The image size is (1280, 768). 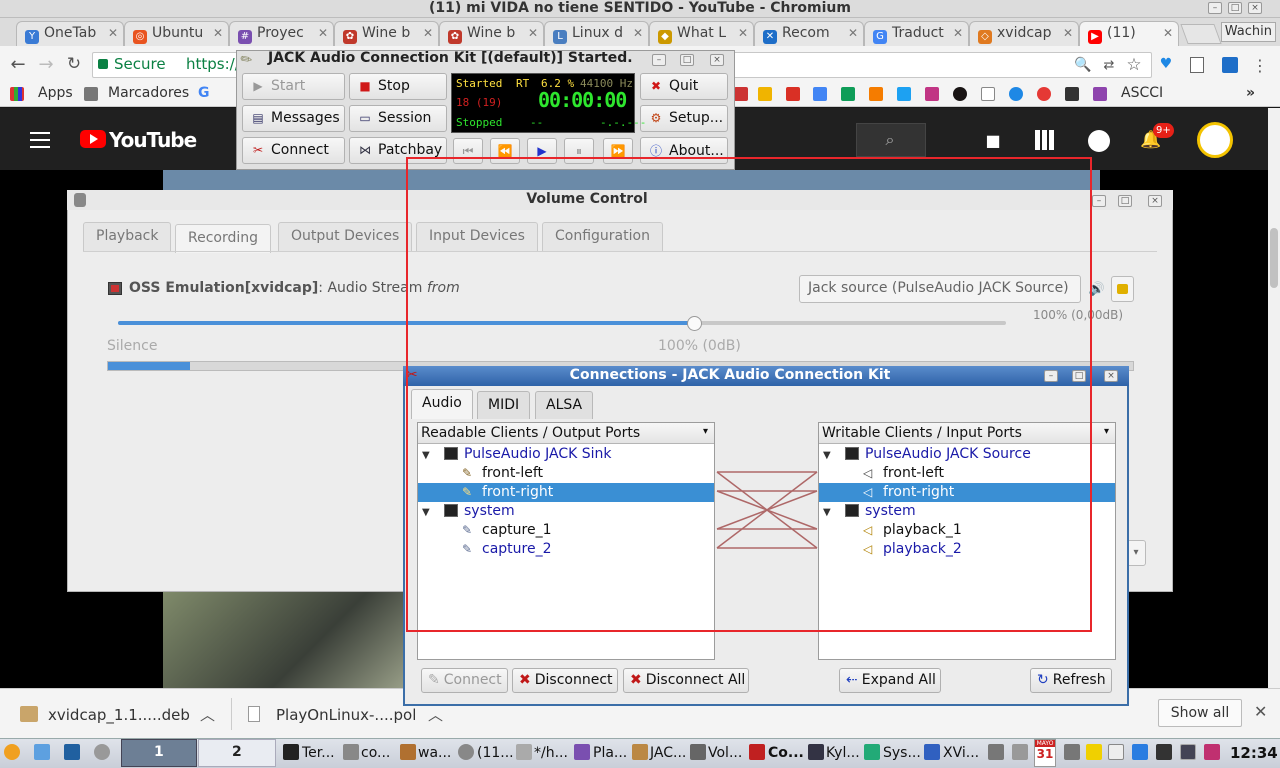 What do you see at coordinates (204, 93) in the screenshot?
I see `google-icon: G` at bounding box center [204, 93].